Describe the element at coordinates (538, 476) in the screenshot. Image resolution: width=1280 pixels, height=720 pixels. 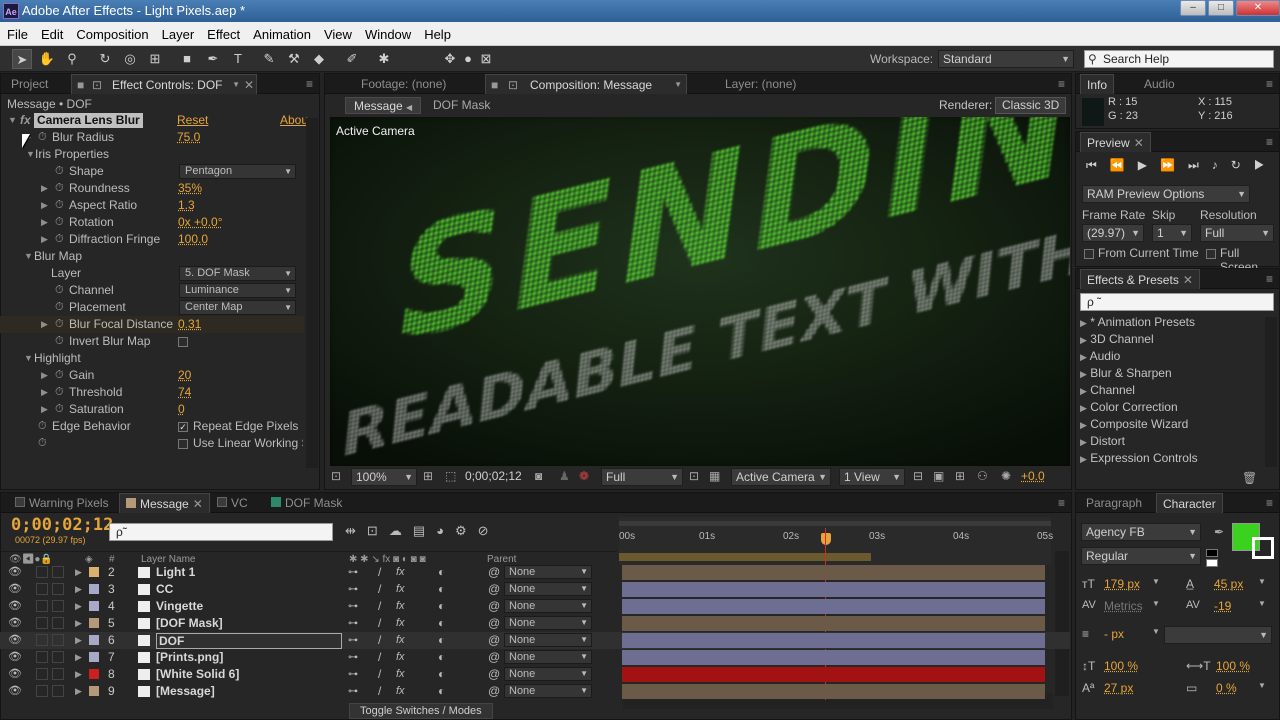
I see `snapshot-icon: ◙` at that location.